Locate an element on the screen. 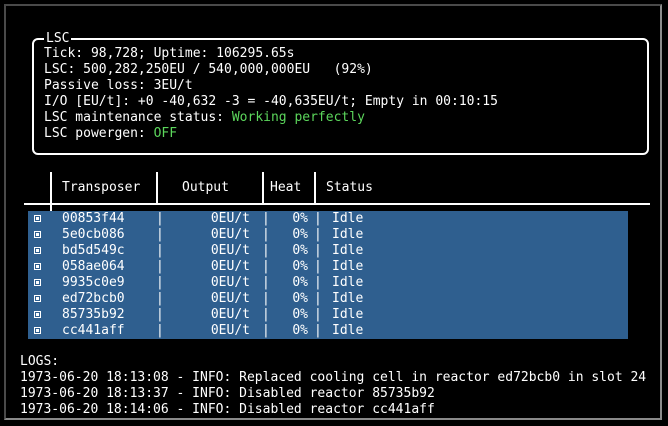 This screenshot has height=426, width=668. transposer-id: 00853f44 is located at coordinates (93, 218).